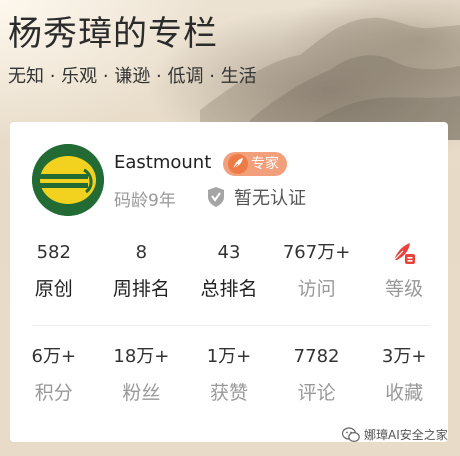 This screenshot has height=456, width=460. I want to click on verify-text: 暂无认证, so click(270, 198).